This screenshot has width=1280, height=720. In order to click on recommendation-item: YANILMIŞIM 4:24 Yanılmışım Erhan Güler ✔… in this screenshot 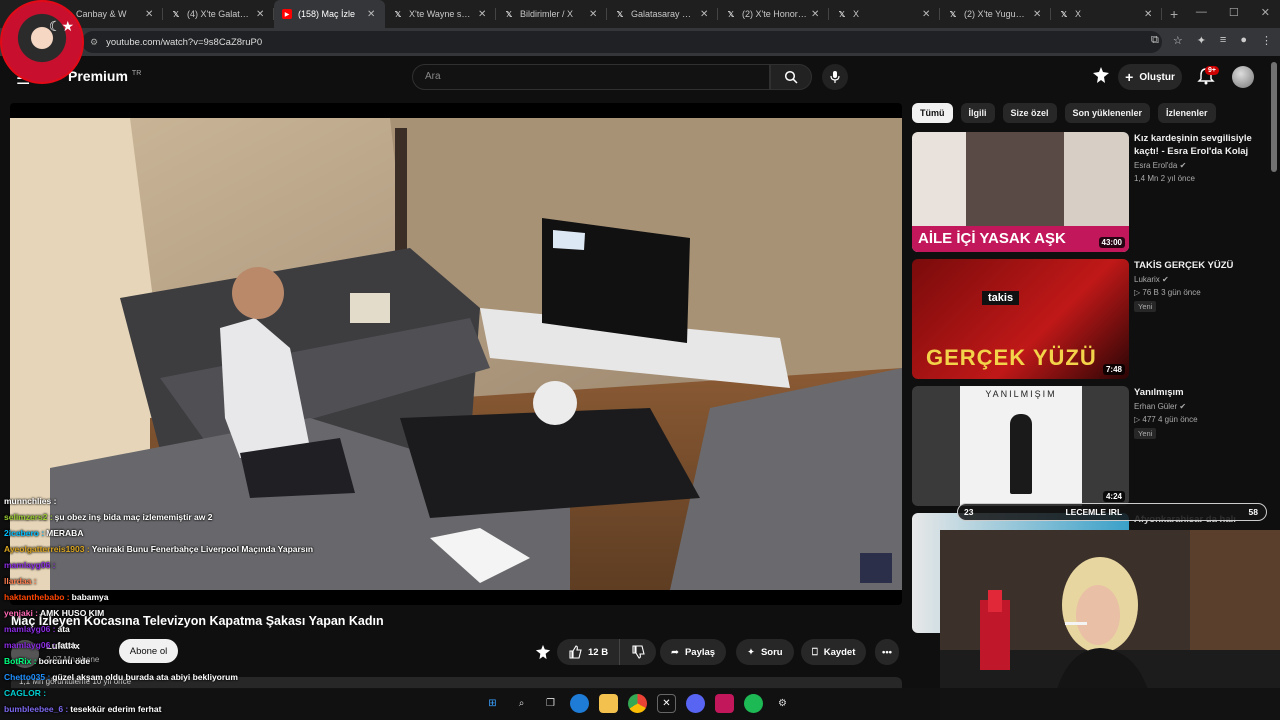, I will do `click(1092, 446)`.